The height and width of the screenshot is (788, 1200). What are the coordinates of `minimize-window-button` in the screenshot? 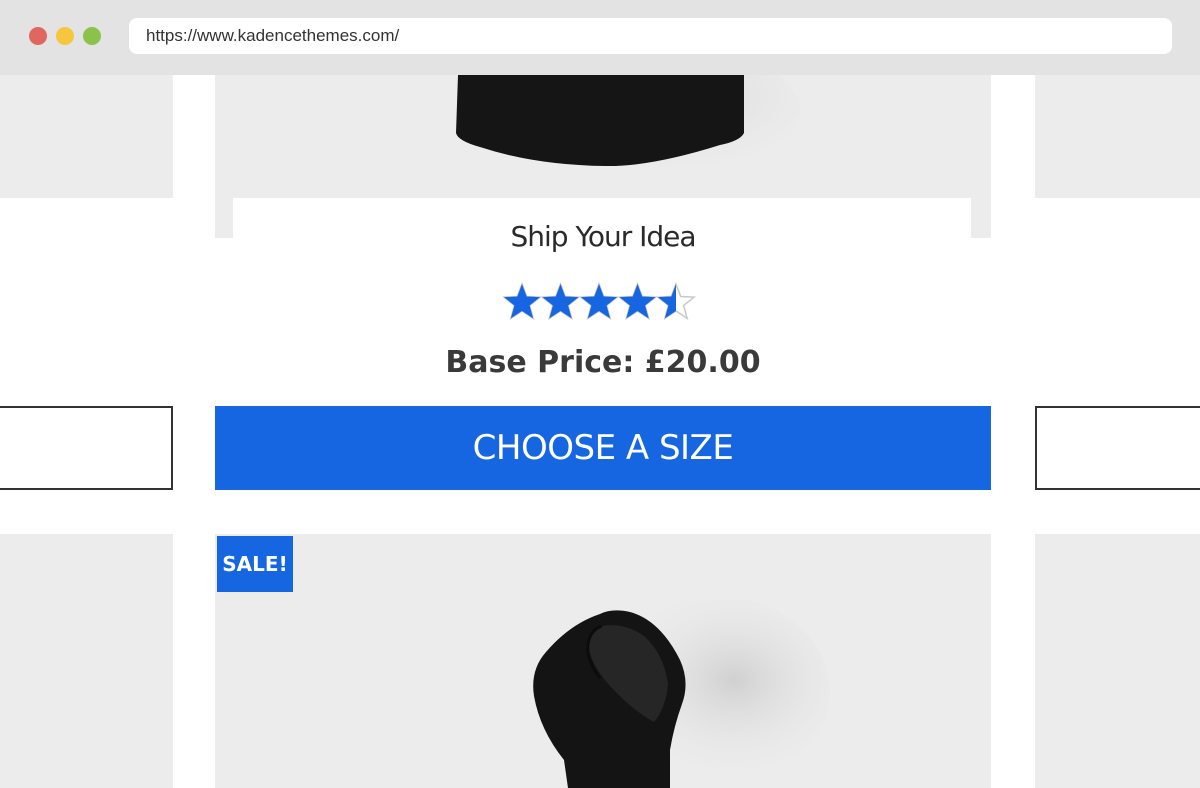 It's located at (65, 36).